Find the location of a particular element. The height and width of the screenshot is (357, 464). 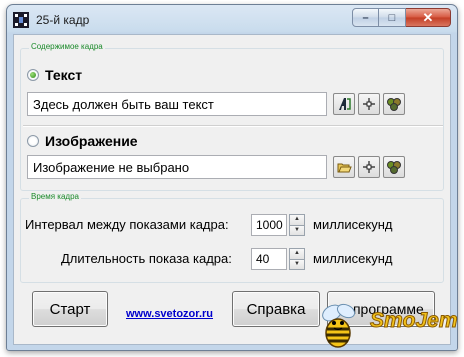

watermark: SmoJem is located at coordinates (387, 325).